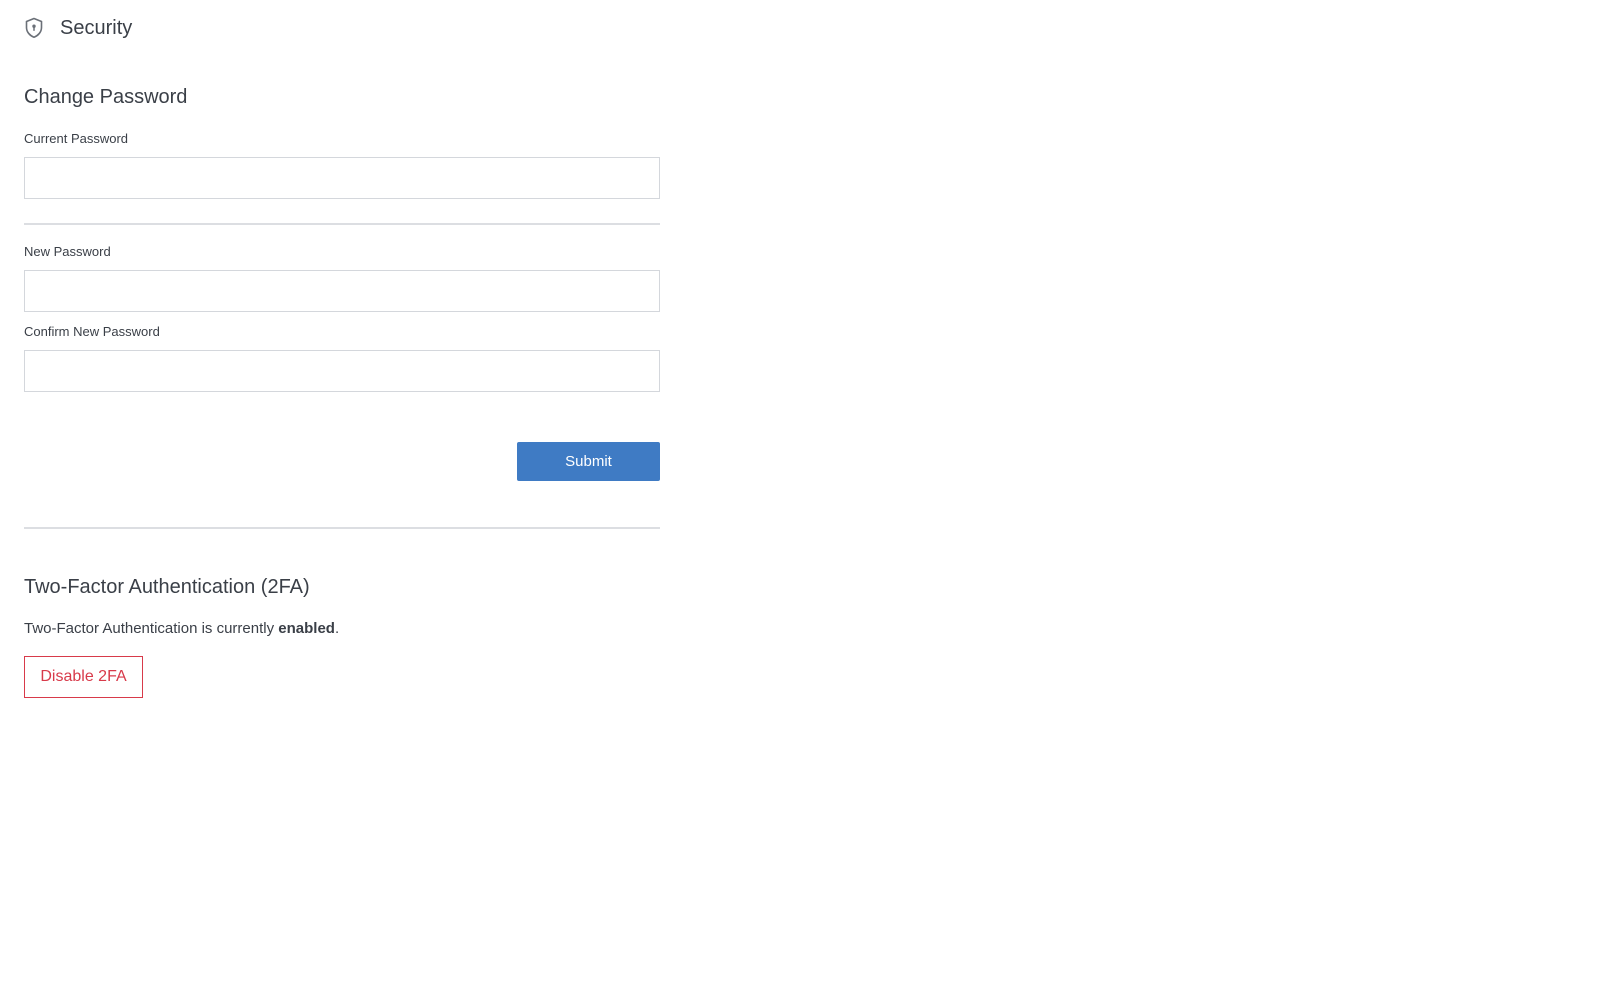 This screenshot has width=1600, height=1000. I want to click on status-prefix: Two-Factor Authentication is currently, so click(151, 628).